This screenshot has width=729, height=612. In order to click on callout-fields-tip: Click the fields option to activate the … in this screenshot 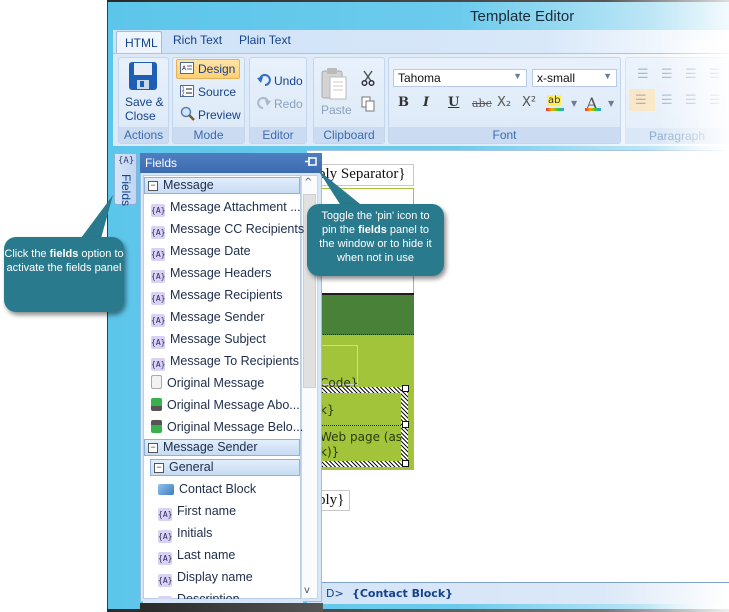, I will do `click(64, 274)`.